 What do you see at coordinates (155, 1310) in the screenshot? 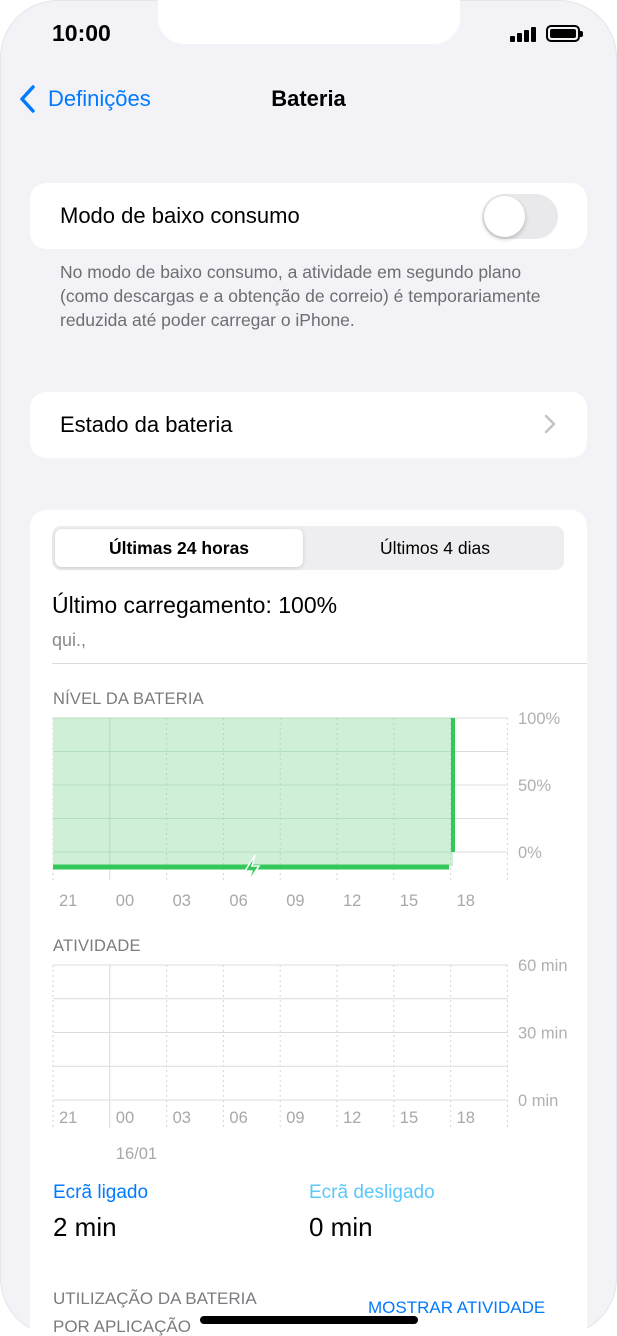
I see `app-usage-label: UTILIZAÇÃO DA BATERIA POR APLICAÇÃO` at bounding box center [155, 1310].